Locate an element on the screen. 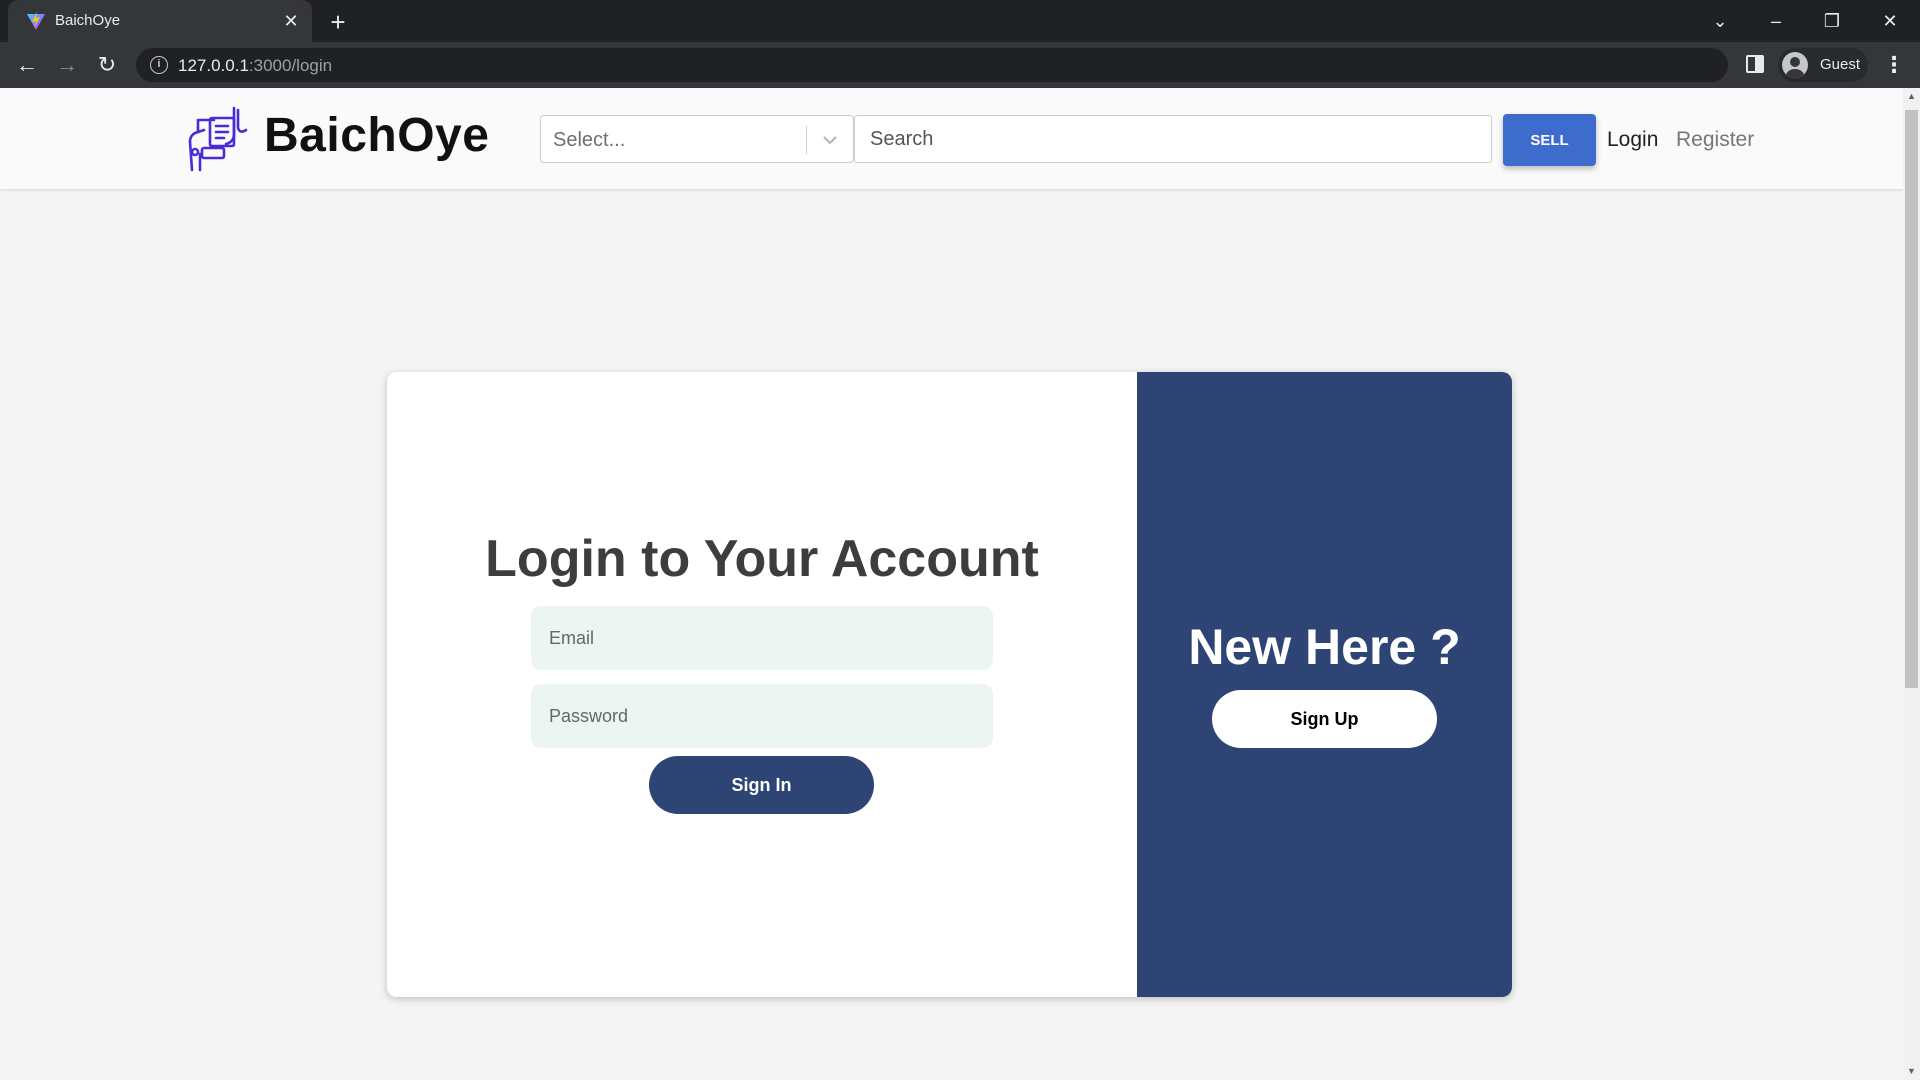 The height and width of the screenshot is (1080, 1920). browser-tab-strip: BaichOye ✕ + ⌄ – ❐ ✕ is located at coordinates (960, 21).